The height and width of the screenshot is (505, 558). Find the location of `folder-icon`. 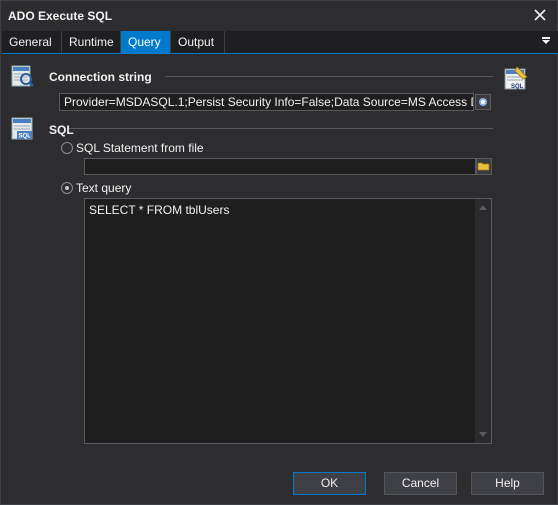

folder-icon is located at coordinates (483, 166).